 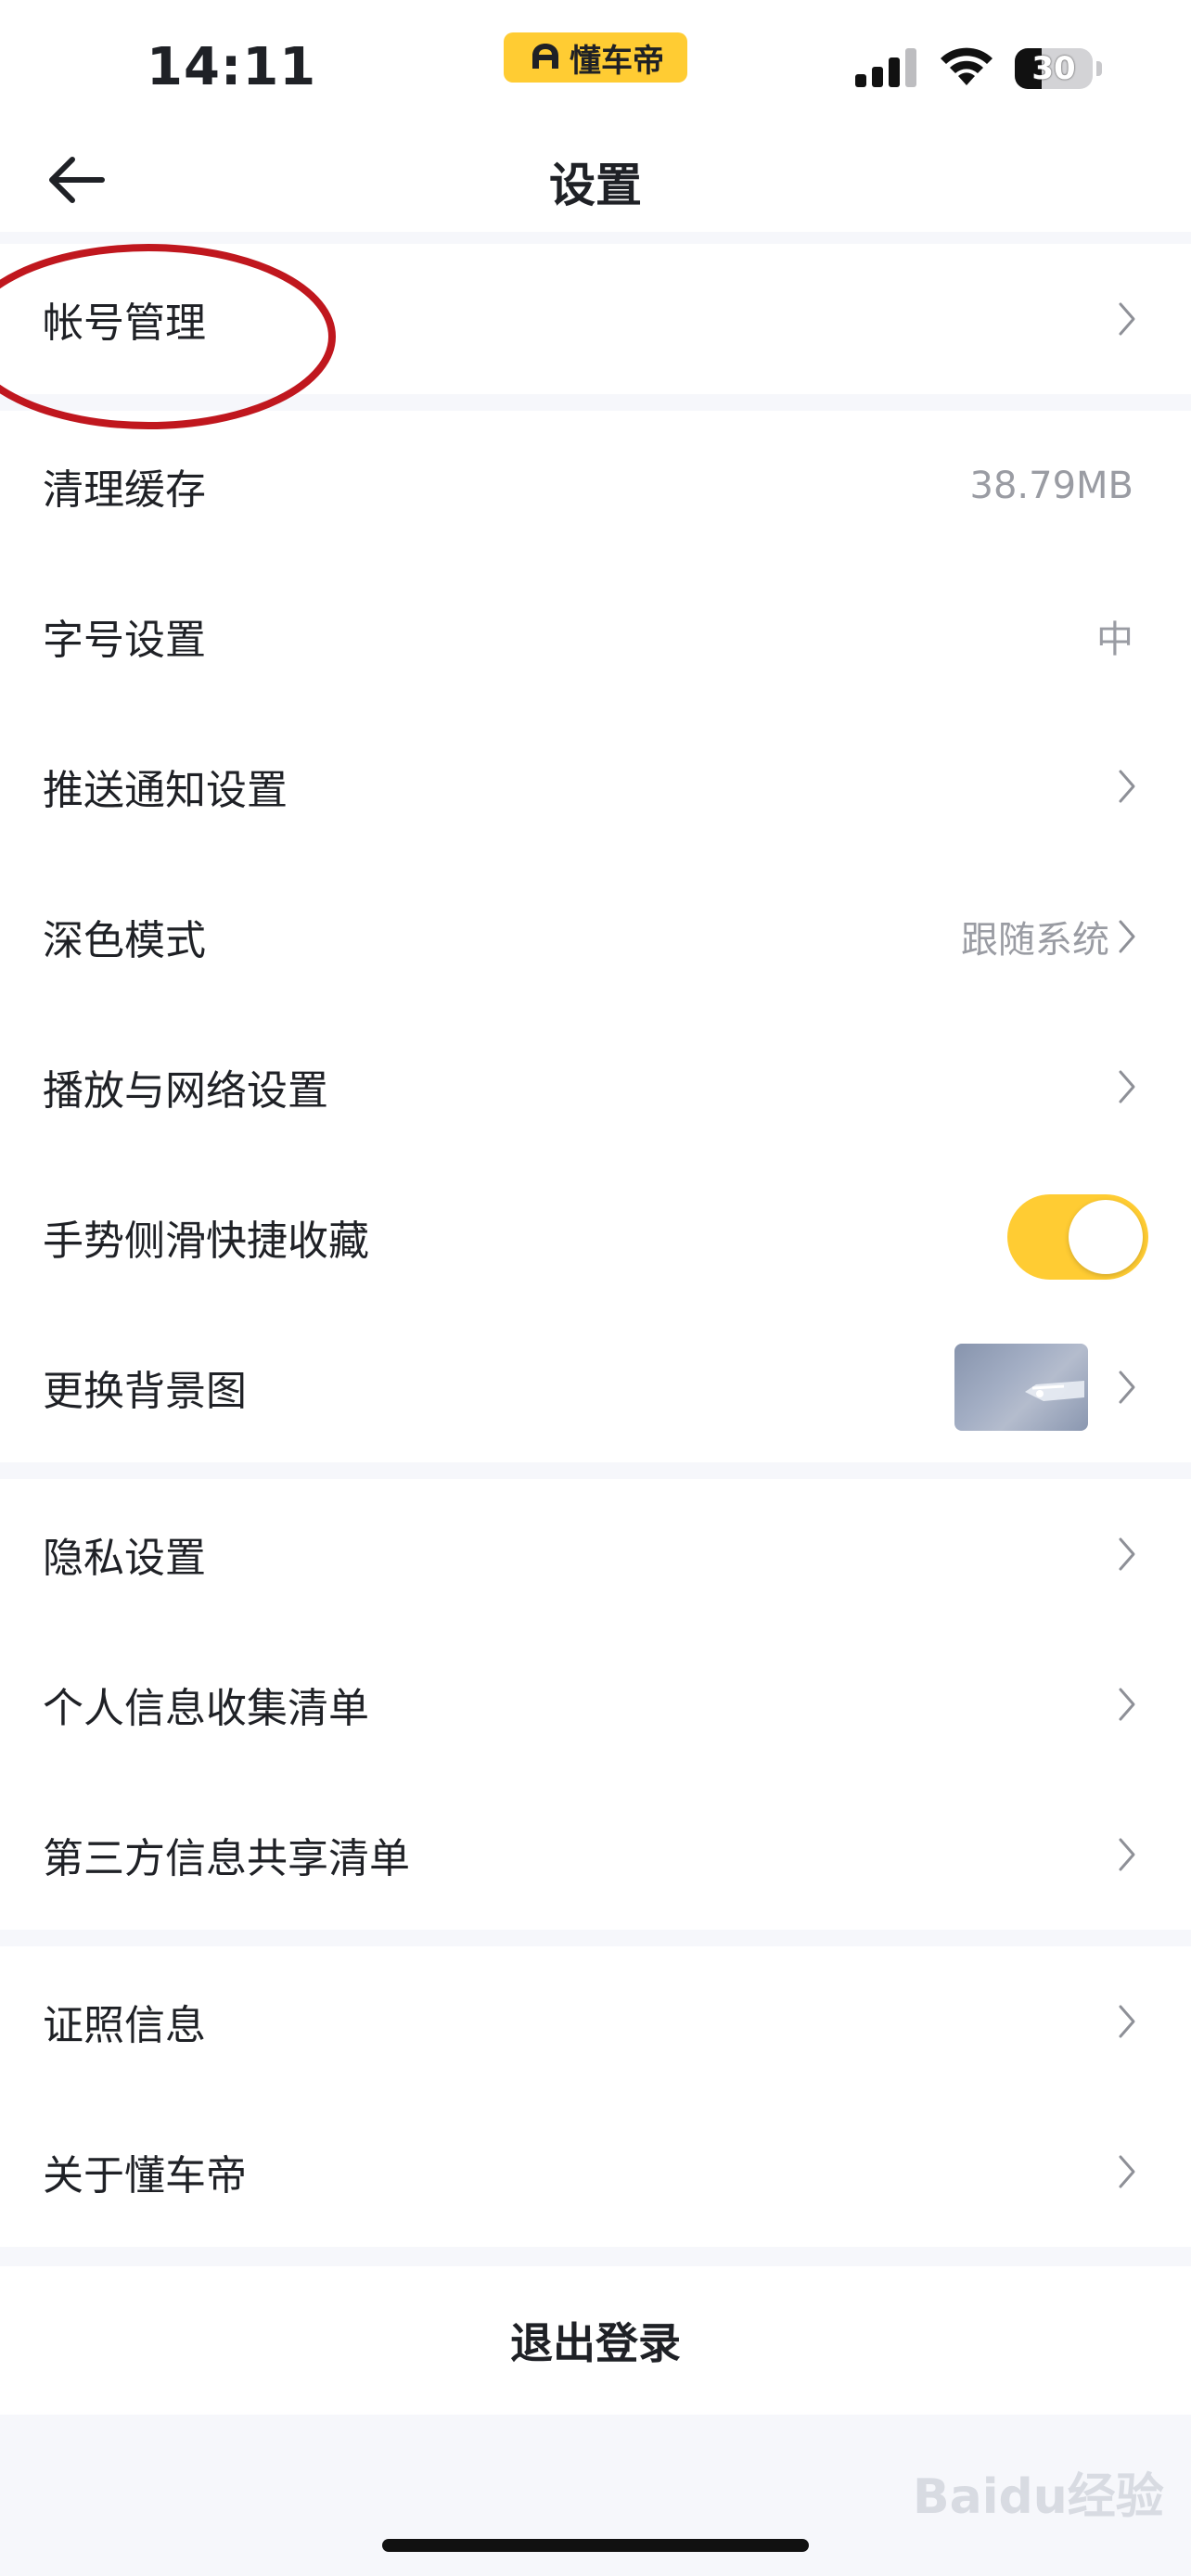 I want to click on settings-item-swipe-favorite: 手势侧滑快捷收藏, so click(x=595, y=1237).